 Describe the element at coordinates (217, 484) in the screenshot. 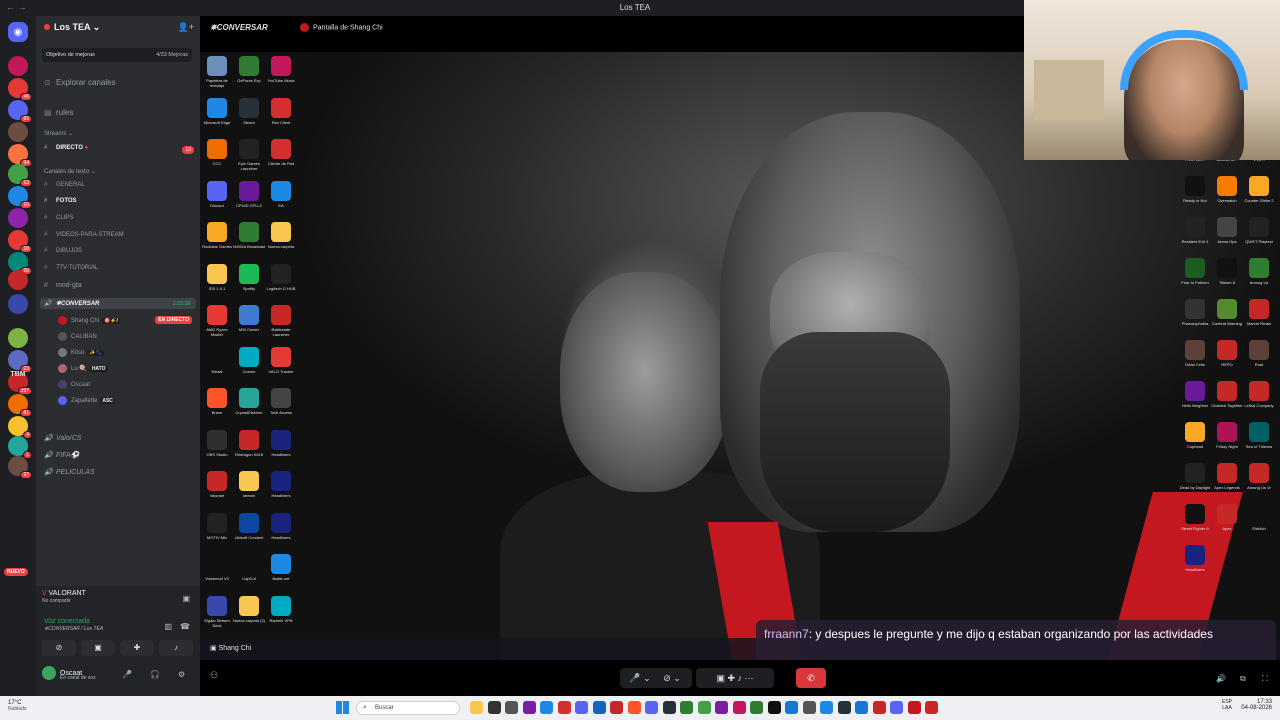

I see `desktop-icon: Valorant` at that location.